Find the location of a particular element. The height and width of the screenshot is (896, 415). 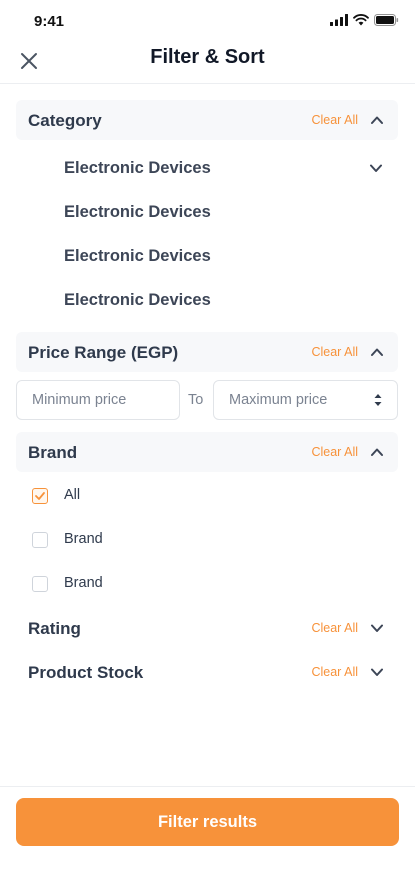

category-section-header: Category Clear All is located at coordinates (207, 120).